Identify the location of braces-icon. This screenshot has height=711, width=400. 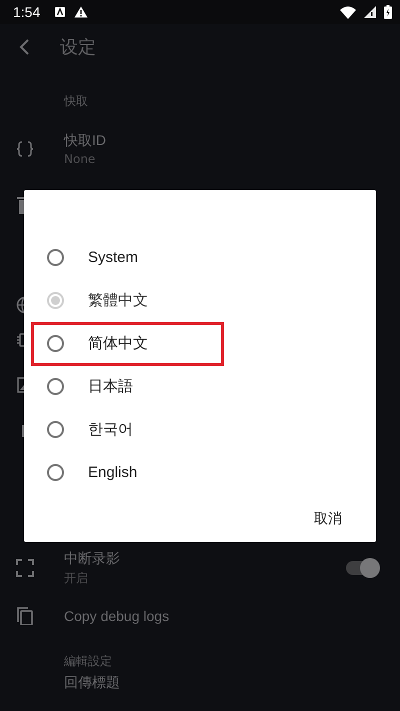
(25, 149).